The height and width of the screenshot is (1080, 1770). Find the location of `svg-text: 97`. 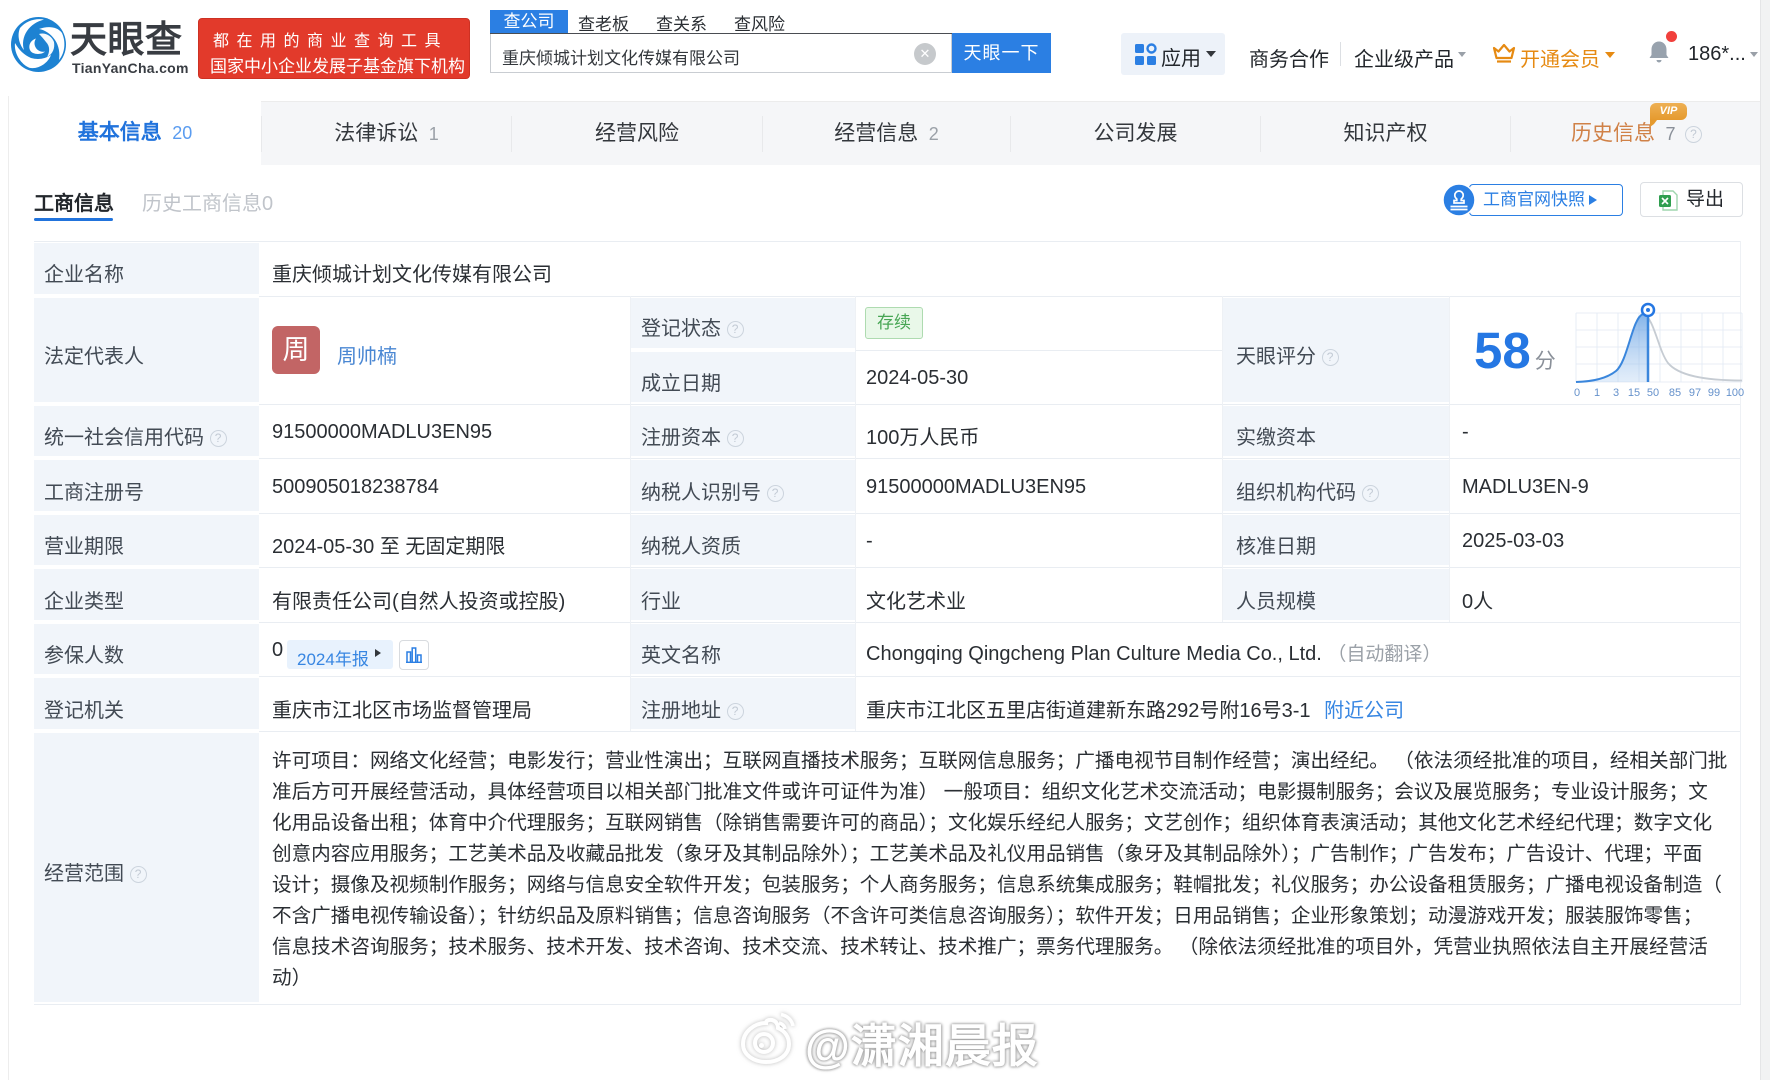

svg-text: 97 is located at coordinates (1695, 392).